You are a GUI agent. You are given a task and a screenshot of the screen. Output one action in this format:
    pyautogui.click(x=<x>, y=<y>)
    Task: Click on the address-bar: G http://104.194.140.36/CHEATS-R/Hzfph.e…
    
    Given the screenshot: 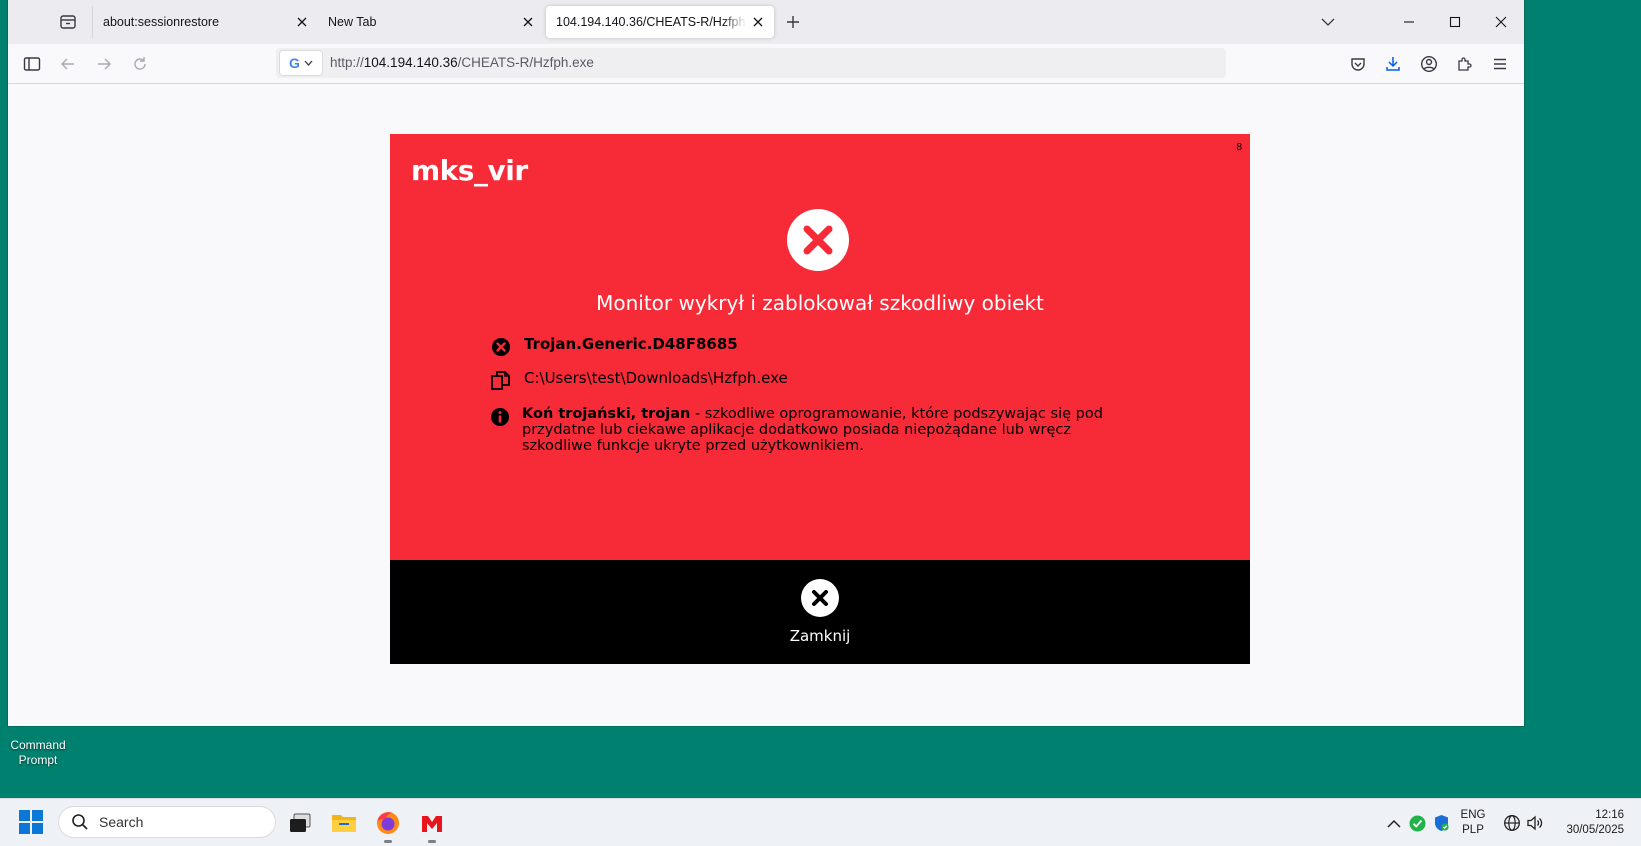 What is the action you would take?
    pyautogui.click(x=751, y=63)
    